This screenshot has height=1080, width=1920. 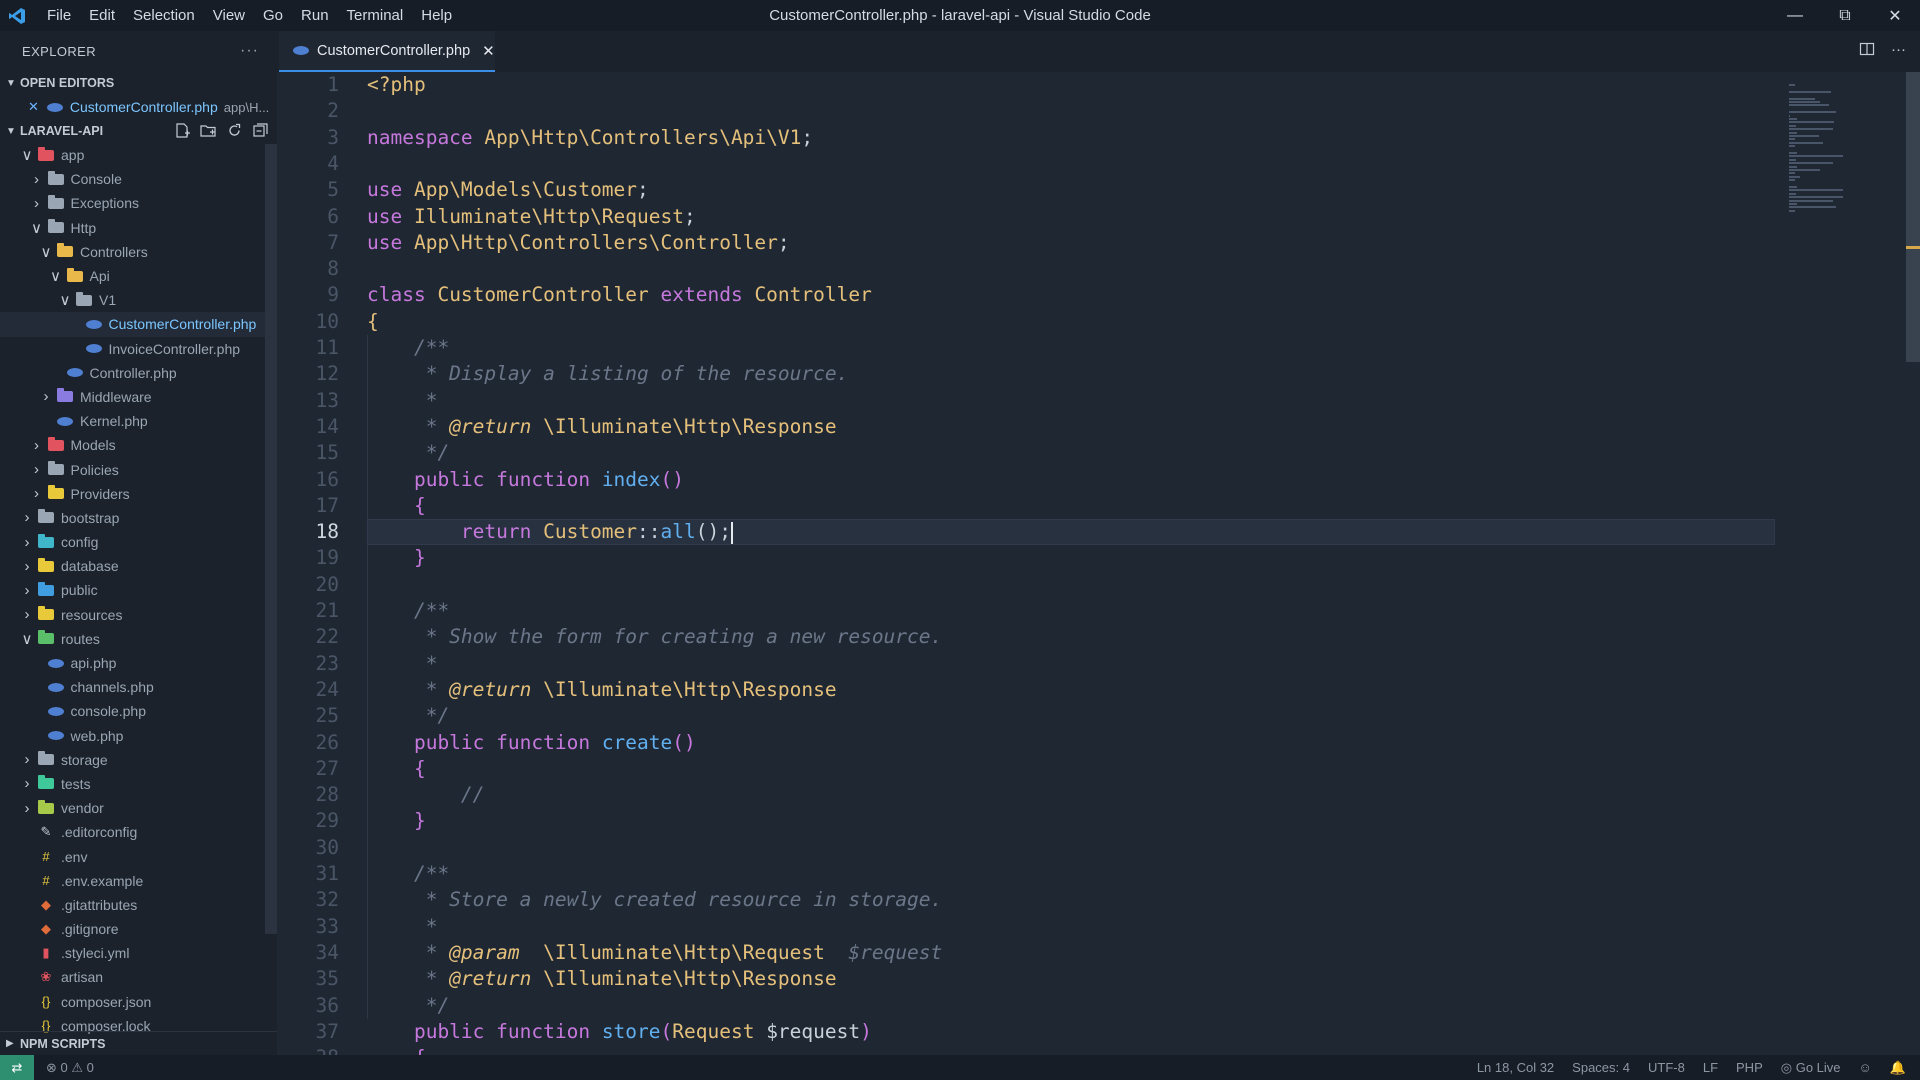 What do you see at coordinates (1027, 848) in the screenshot?
I see `code-line: 30` at bounding box center [1027, 848].